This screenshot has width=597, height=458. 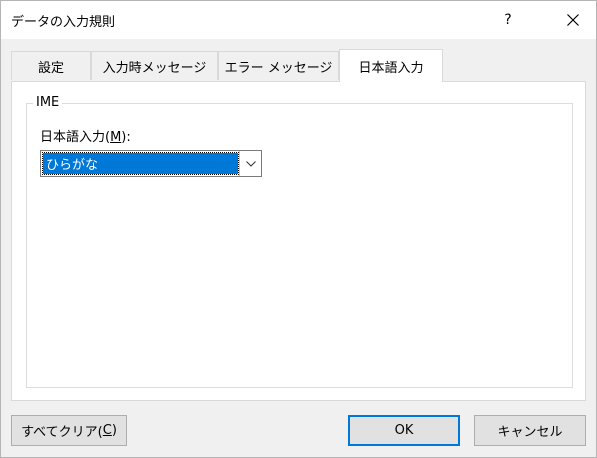 I want to click on clear-all-label-mnemonic: C, so click(x=107, y=430).